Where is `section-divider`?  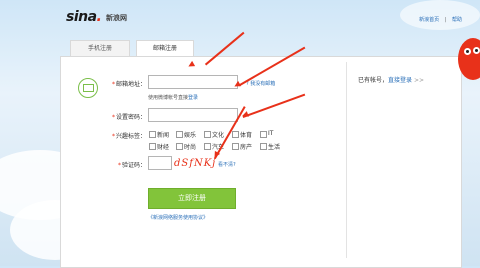 section-divider is located at coordinates (346, 160).